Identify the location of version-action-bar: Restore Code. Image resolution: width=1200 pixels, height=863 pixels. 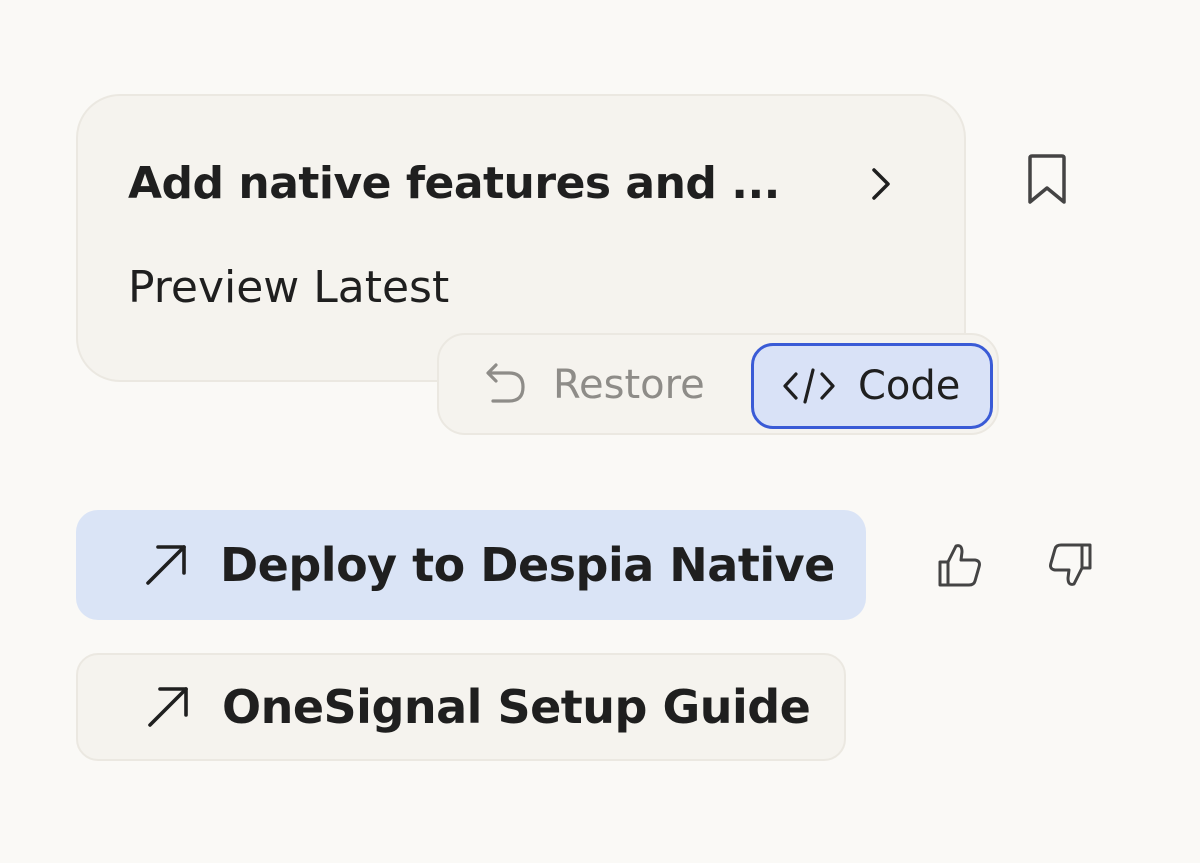
(718, 384).